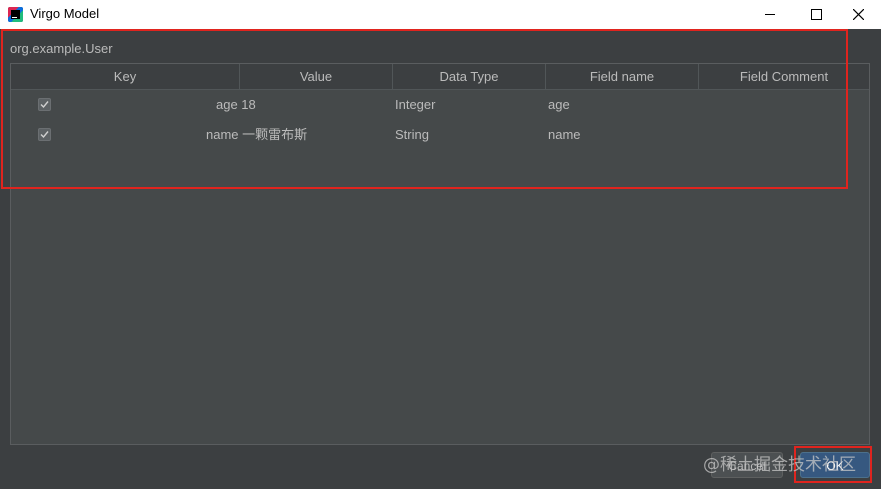  What do you see at coordinates (784, 76) in the screenshot?
I see `column-header-field-comment: Field Comment` at bounding box center [784, 76].